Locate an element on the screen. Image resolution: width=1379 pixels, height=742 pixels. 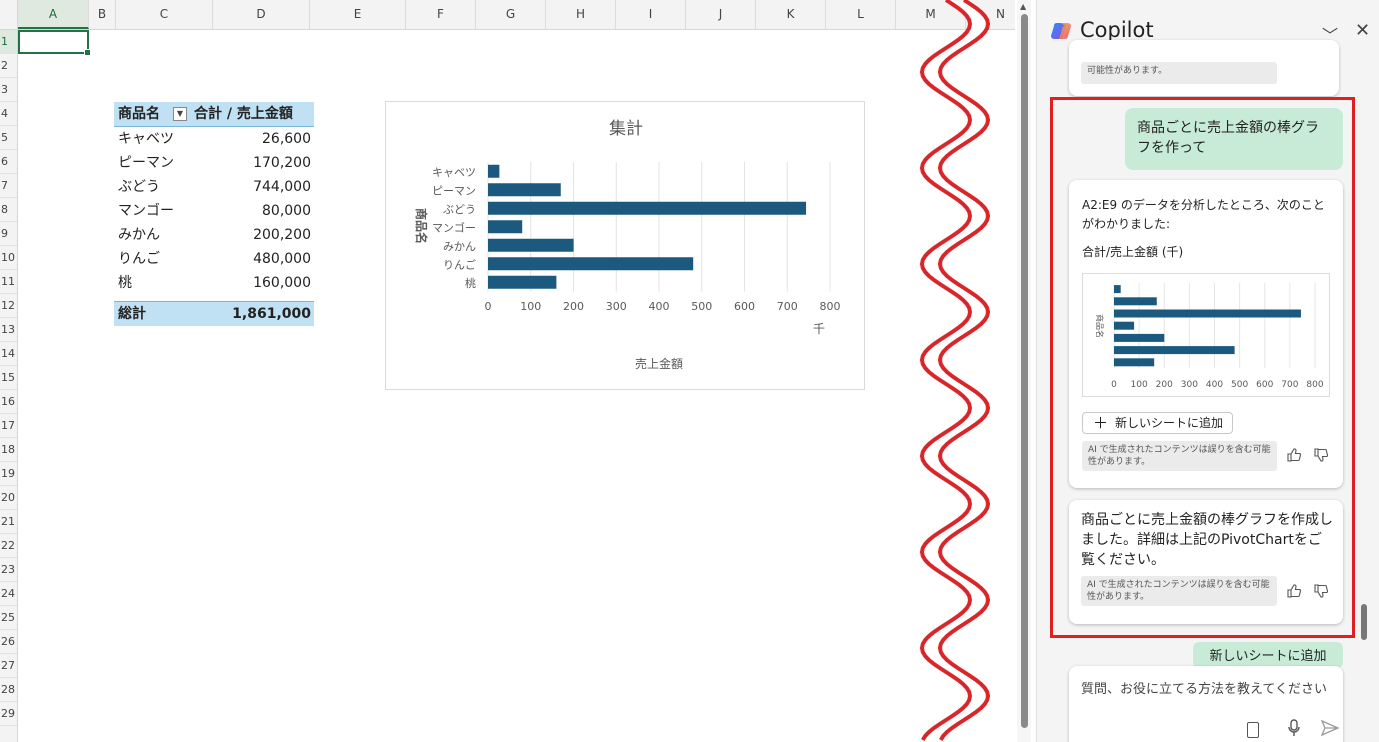
copilot-title: Copilot is located at coordinates (1117, 30).